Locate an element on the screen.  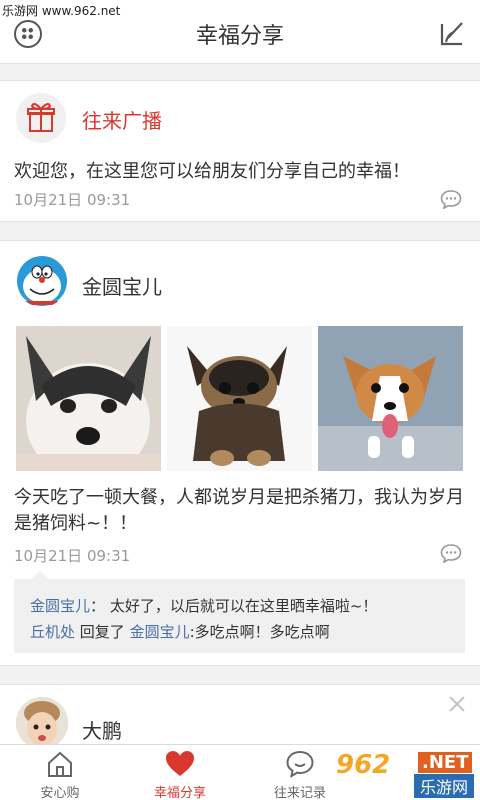
watermark-logo: 962 .NET 乐游网 is located at coordinates (406, 773).